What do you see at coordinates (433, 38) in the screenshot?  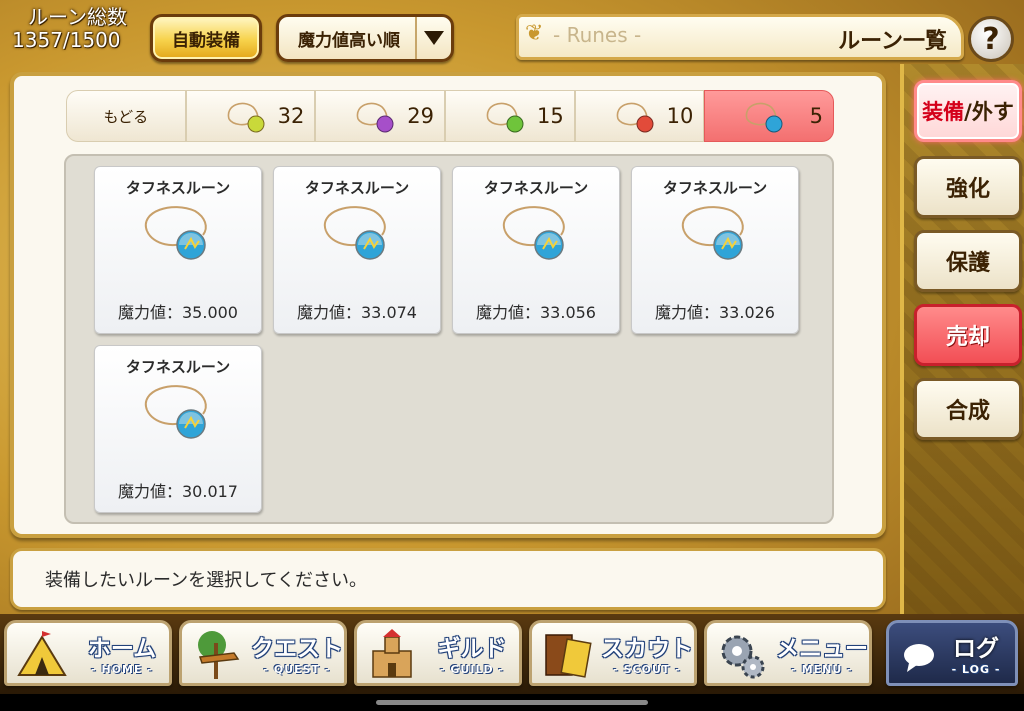 I see `chevron-down-icon` at bounding box center [433, 38].